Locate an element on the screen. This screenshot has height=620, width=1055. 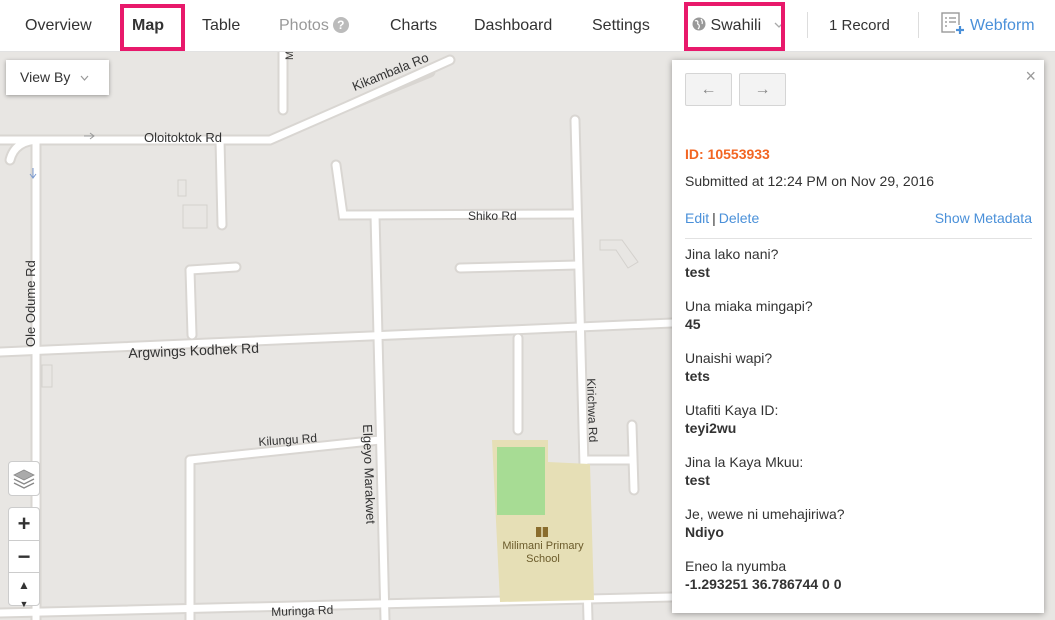
layers-button is located at coordinates (24, 478).